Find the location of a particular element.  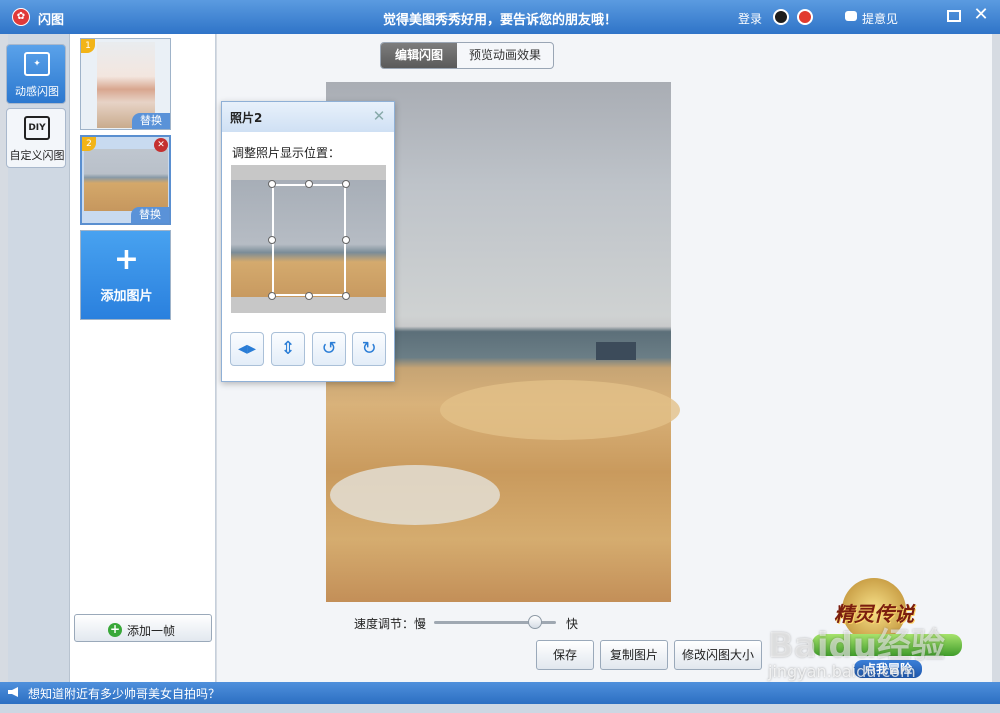

sparkle-icon: ✦ is located at coordinates (37, 64).